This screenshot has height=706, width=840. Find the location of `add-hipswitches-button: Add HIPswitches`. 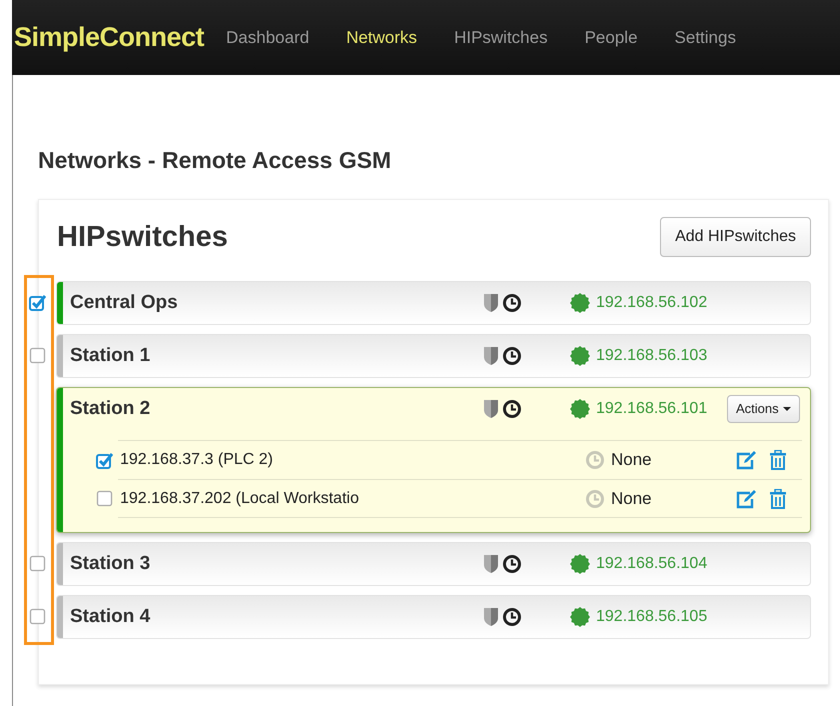

add-hipswitches-button: Add HIPswitches is located at coordinates (735, 237).